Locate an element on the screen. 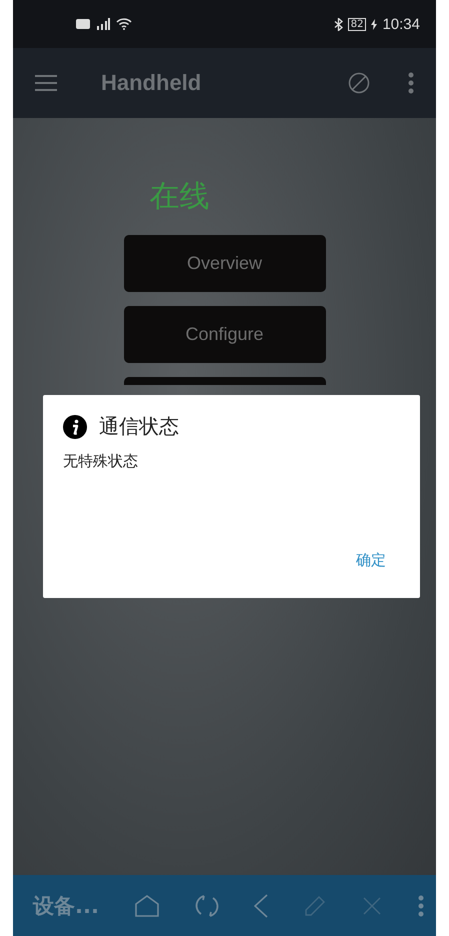  clock-time: 10:34 is located at coordinates (401, 24).